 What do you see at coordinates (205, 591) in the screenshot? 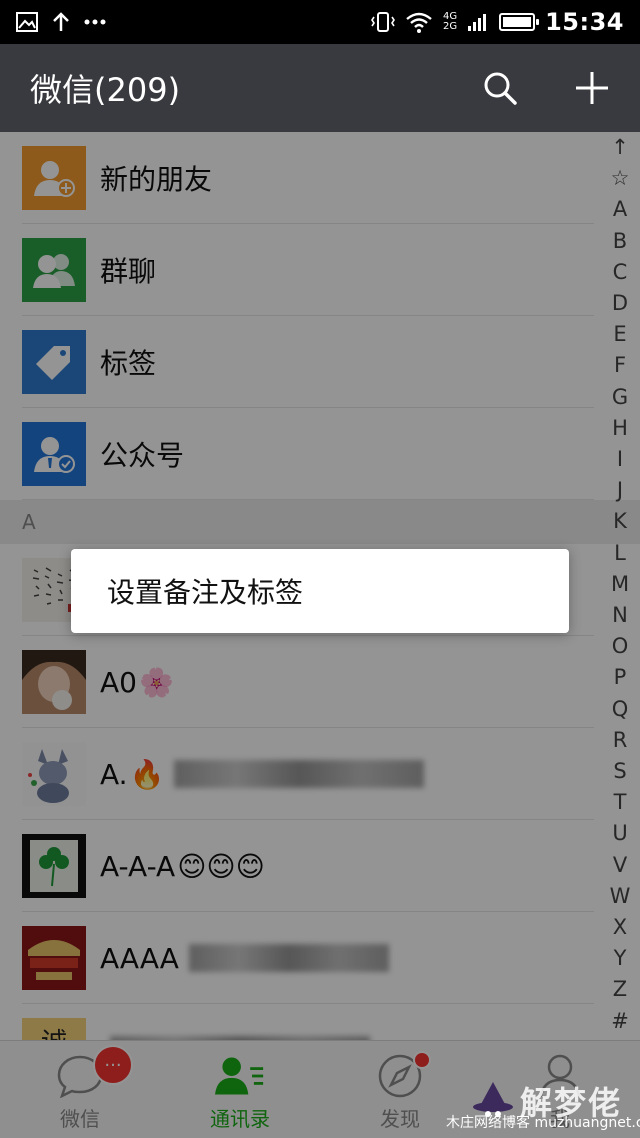
I see `set-remark-and-tag-item: 设置备注及标签` at bounding box center [205, 591].